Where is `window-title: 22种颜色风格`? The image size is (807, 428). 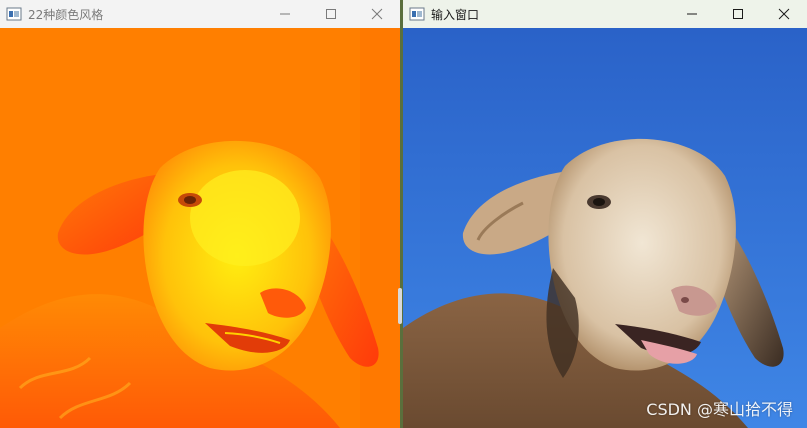 window-title: 22种颜色风格 is located at coordinates (66, 14).